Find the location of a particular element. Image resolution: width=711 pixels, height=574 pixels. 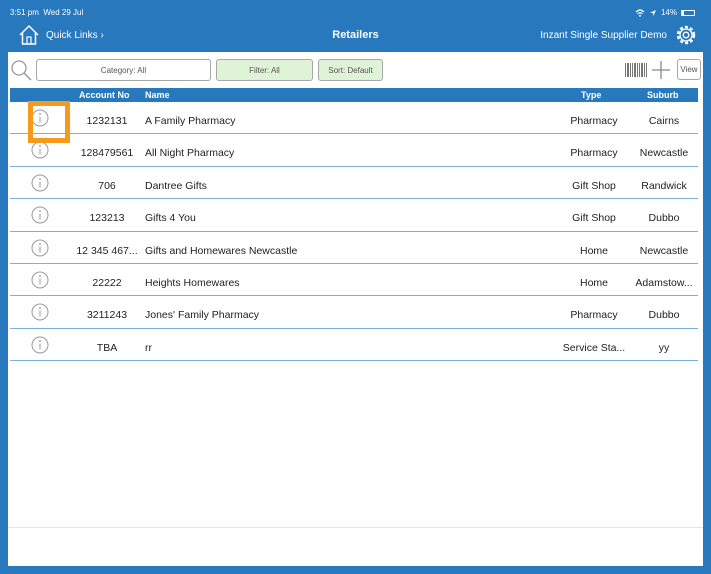

wifi-icon is located at coordinates (640, 12).